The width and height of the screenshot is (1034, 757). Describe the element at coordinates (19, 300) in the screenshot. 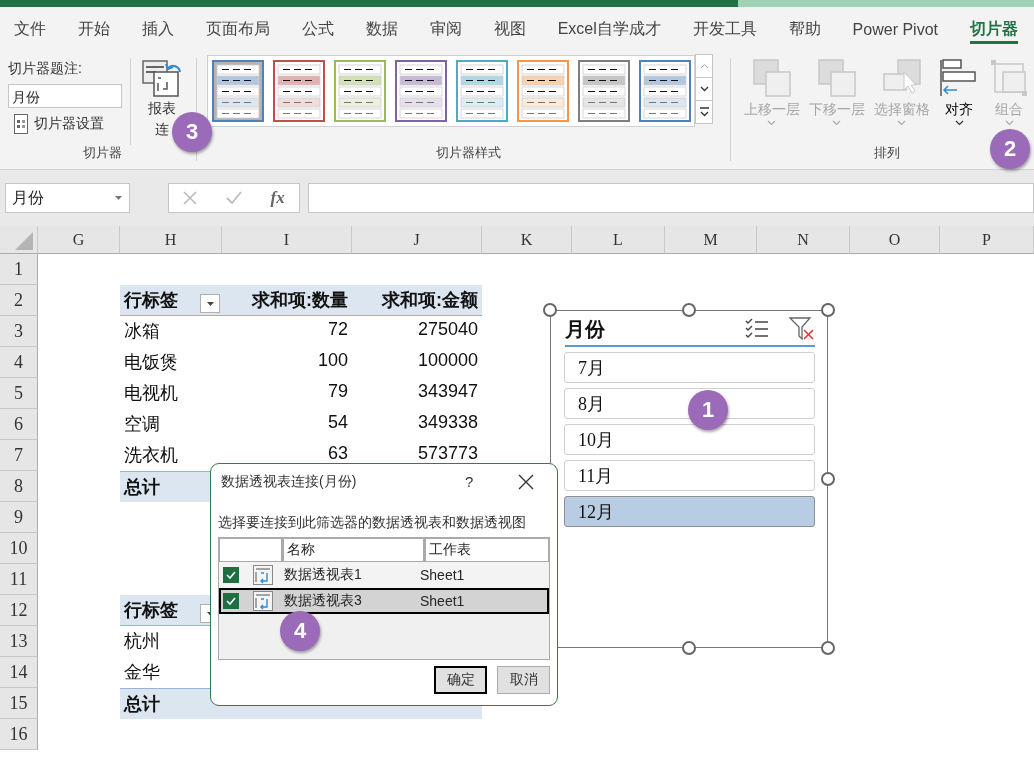

I see `row-header: 2` at that location.